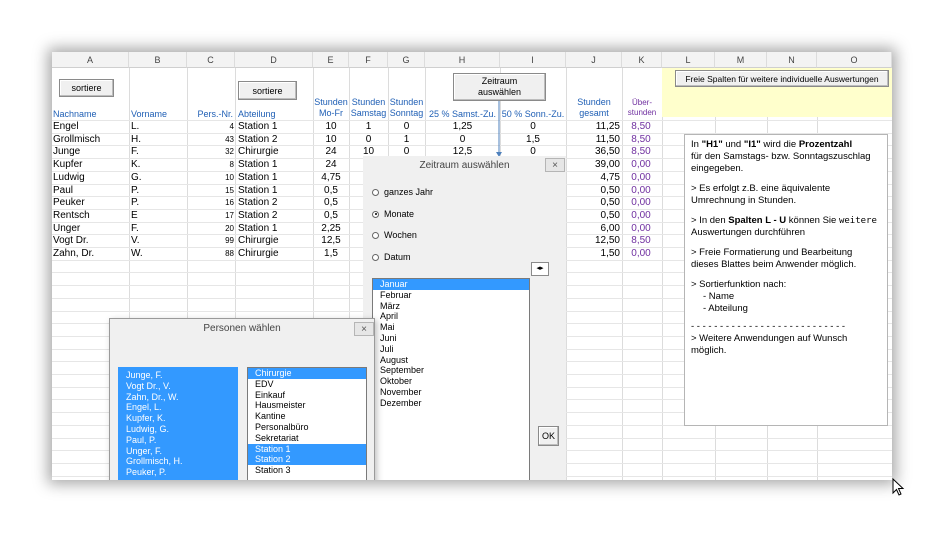 The image size is (944, 533). What do you see at coordinates (857, 221) in the screenshot?
I see `info-text: weitere` at bounding box center [857, 221].